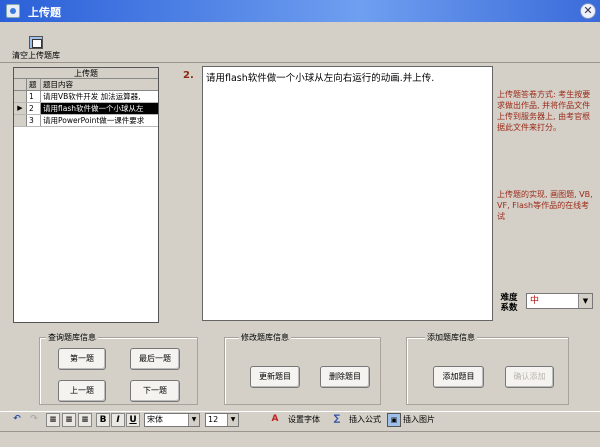  What do you see at coordinates (36, 55) in the screenshot?
I see `clear-bank-label: 清空上传题库` at bounding box center [36, 55].